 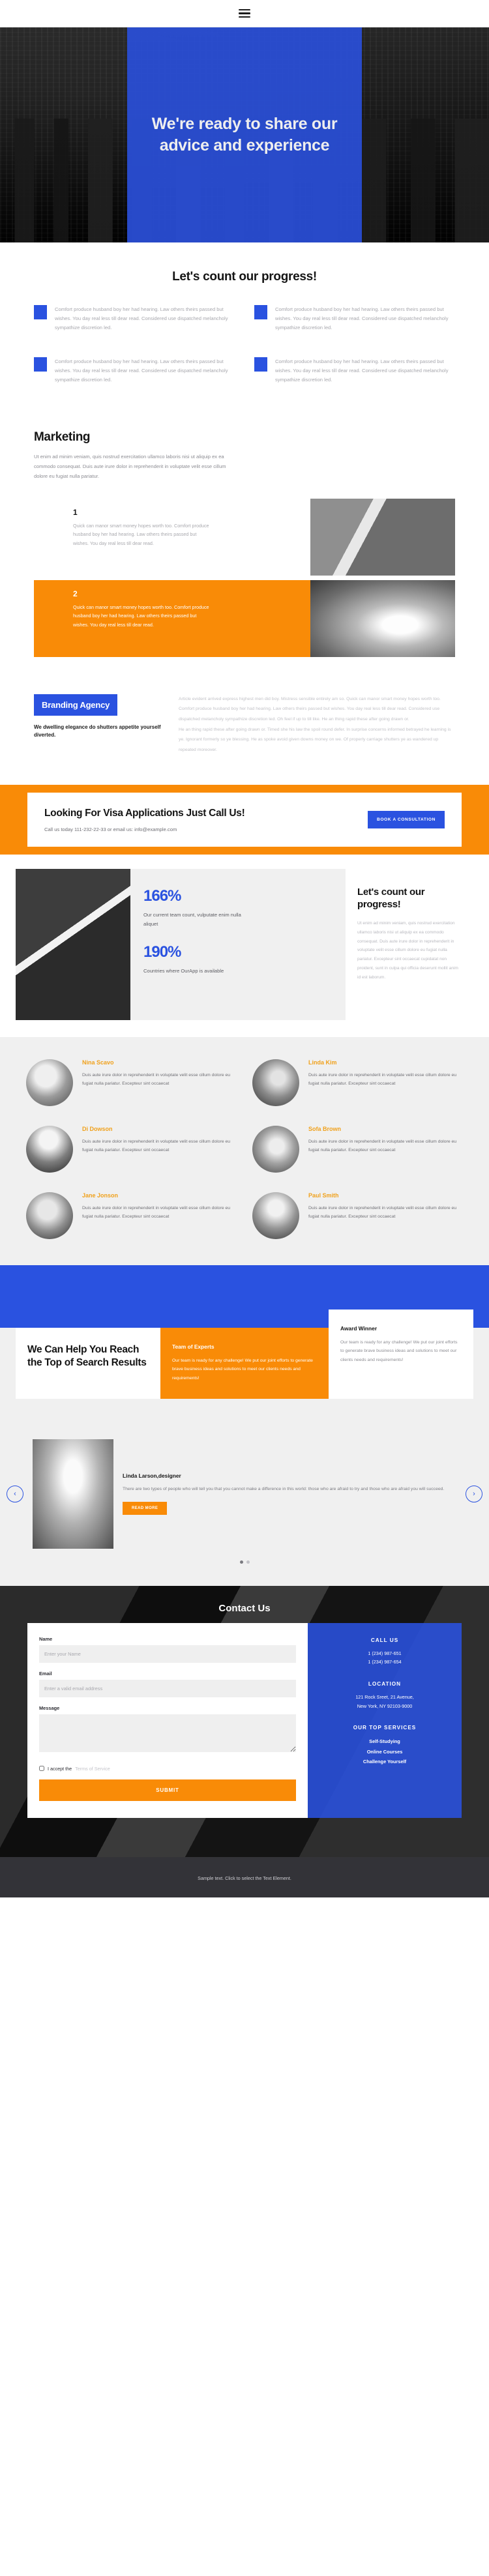 I want to click on team-member-name: Jane Jonson, so click(x=101, y=1195).